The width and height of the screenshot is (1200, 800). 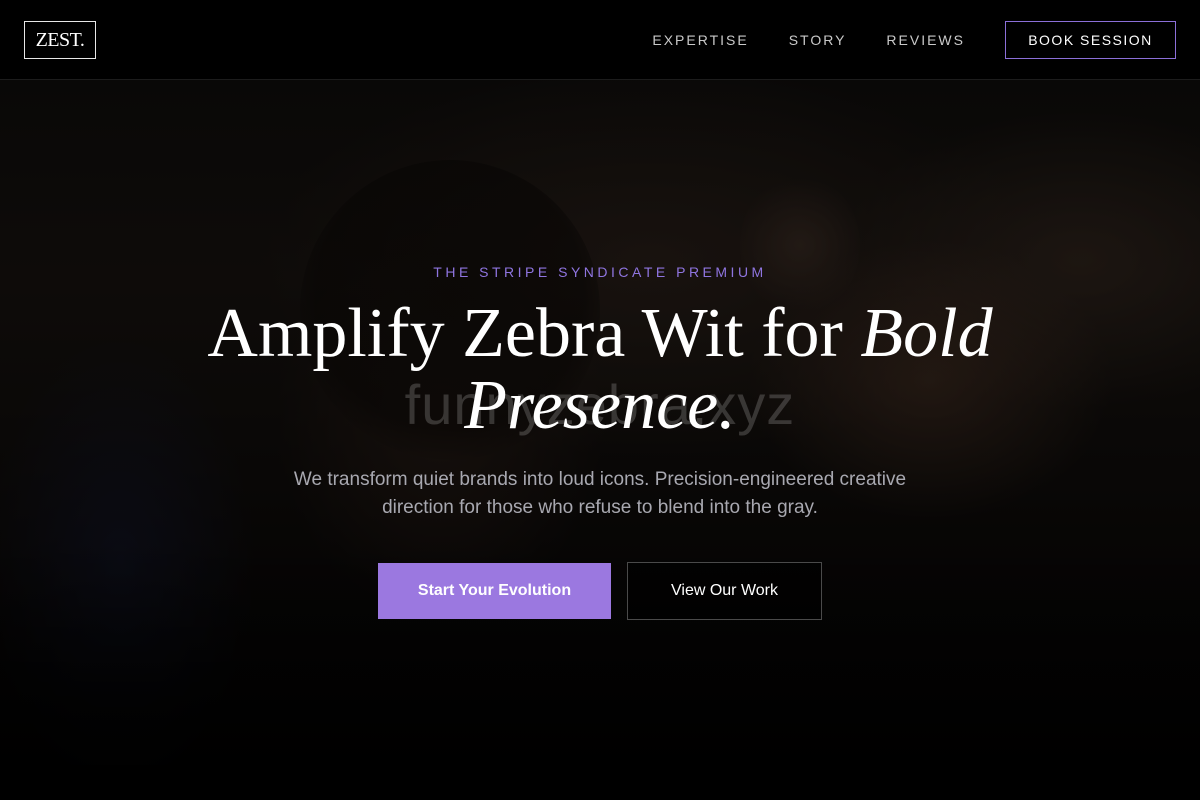 I want to click on nav-link-reviews: REVIEWS, so click(x=925, y=40).